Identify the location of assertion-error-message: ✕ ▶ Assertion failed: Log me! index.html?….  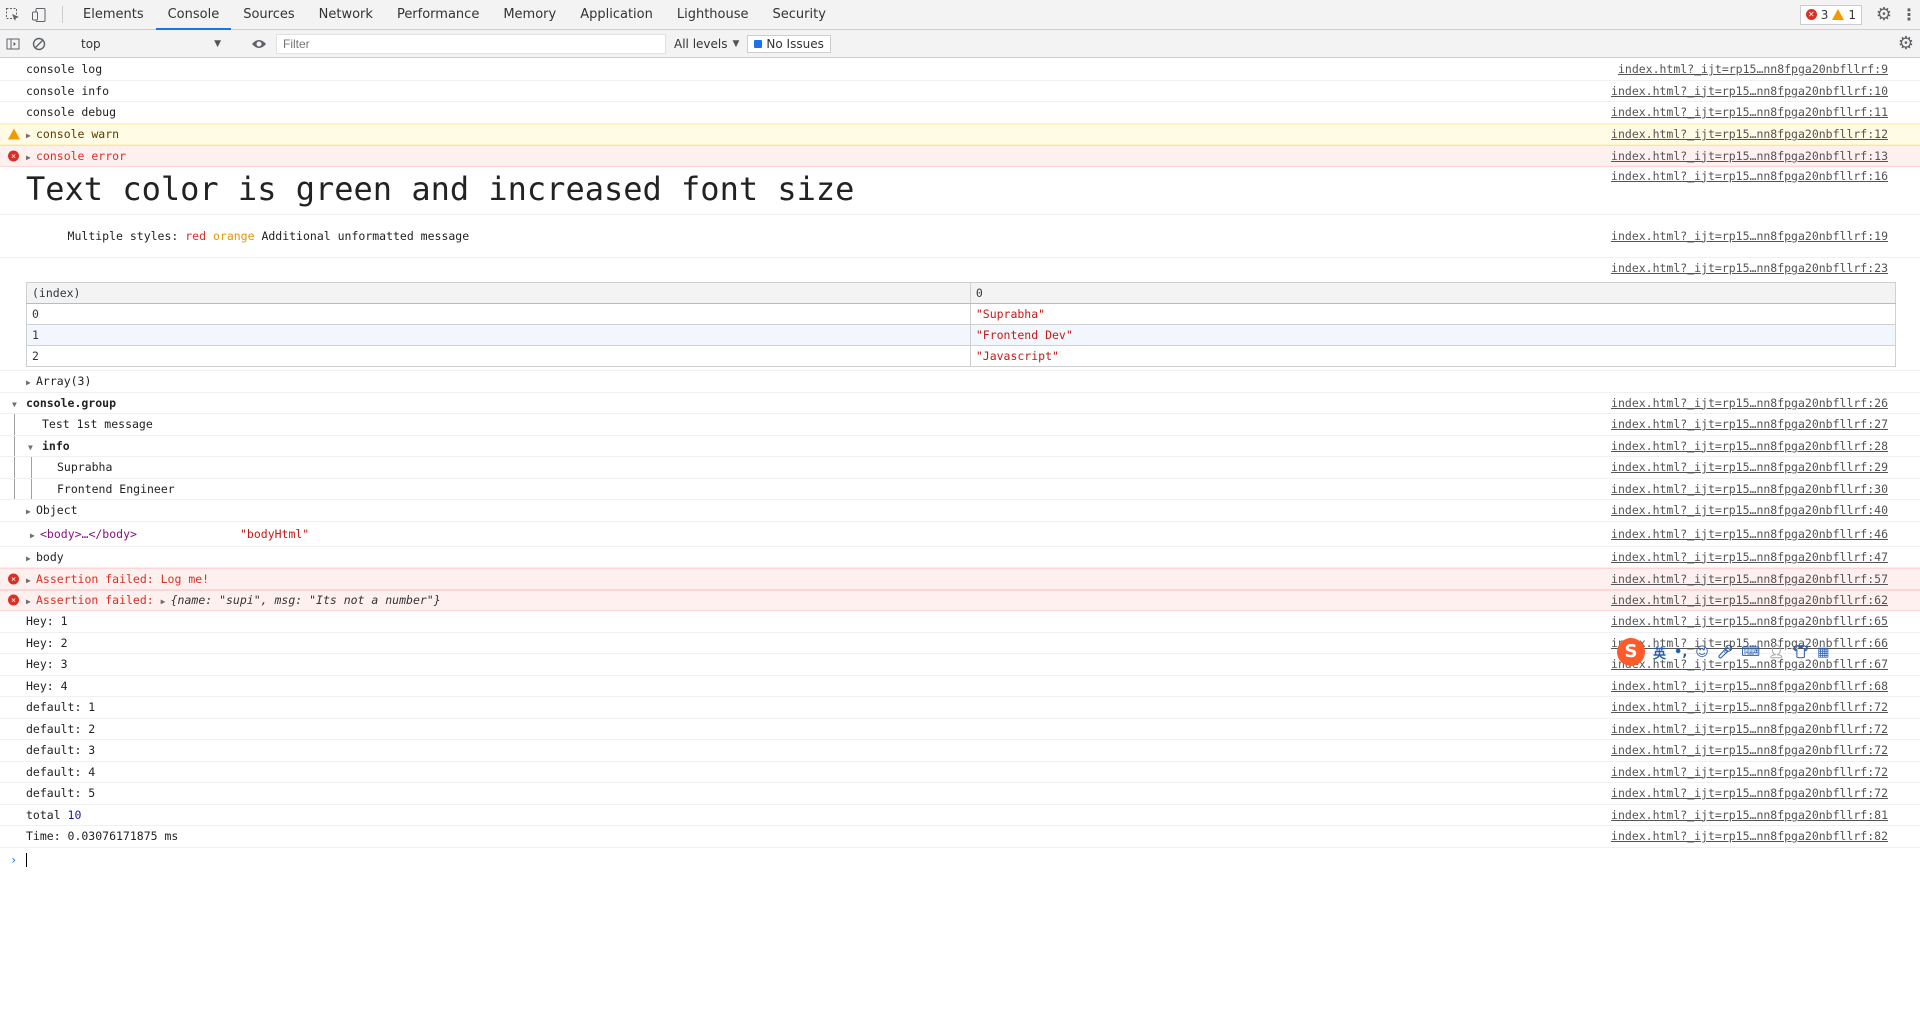
(960, 579).